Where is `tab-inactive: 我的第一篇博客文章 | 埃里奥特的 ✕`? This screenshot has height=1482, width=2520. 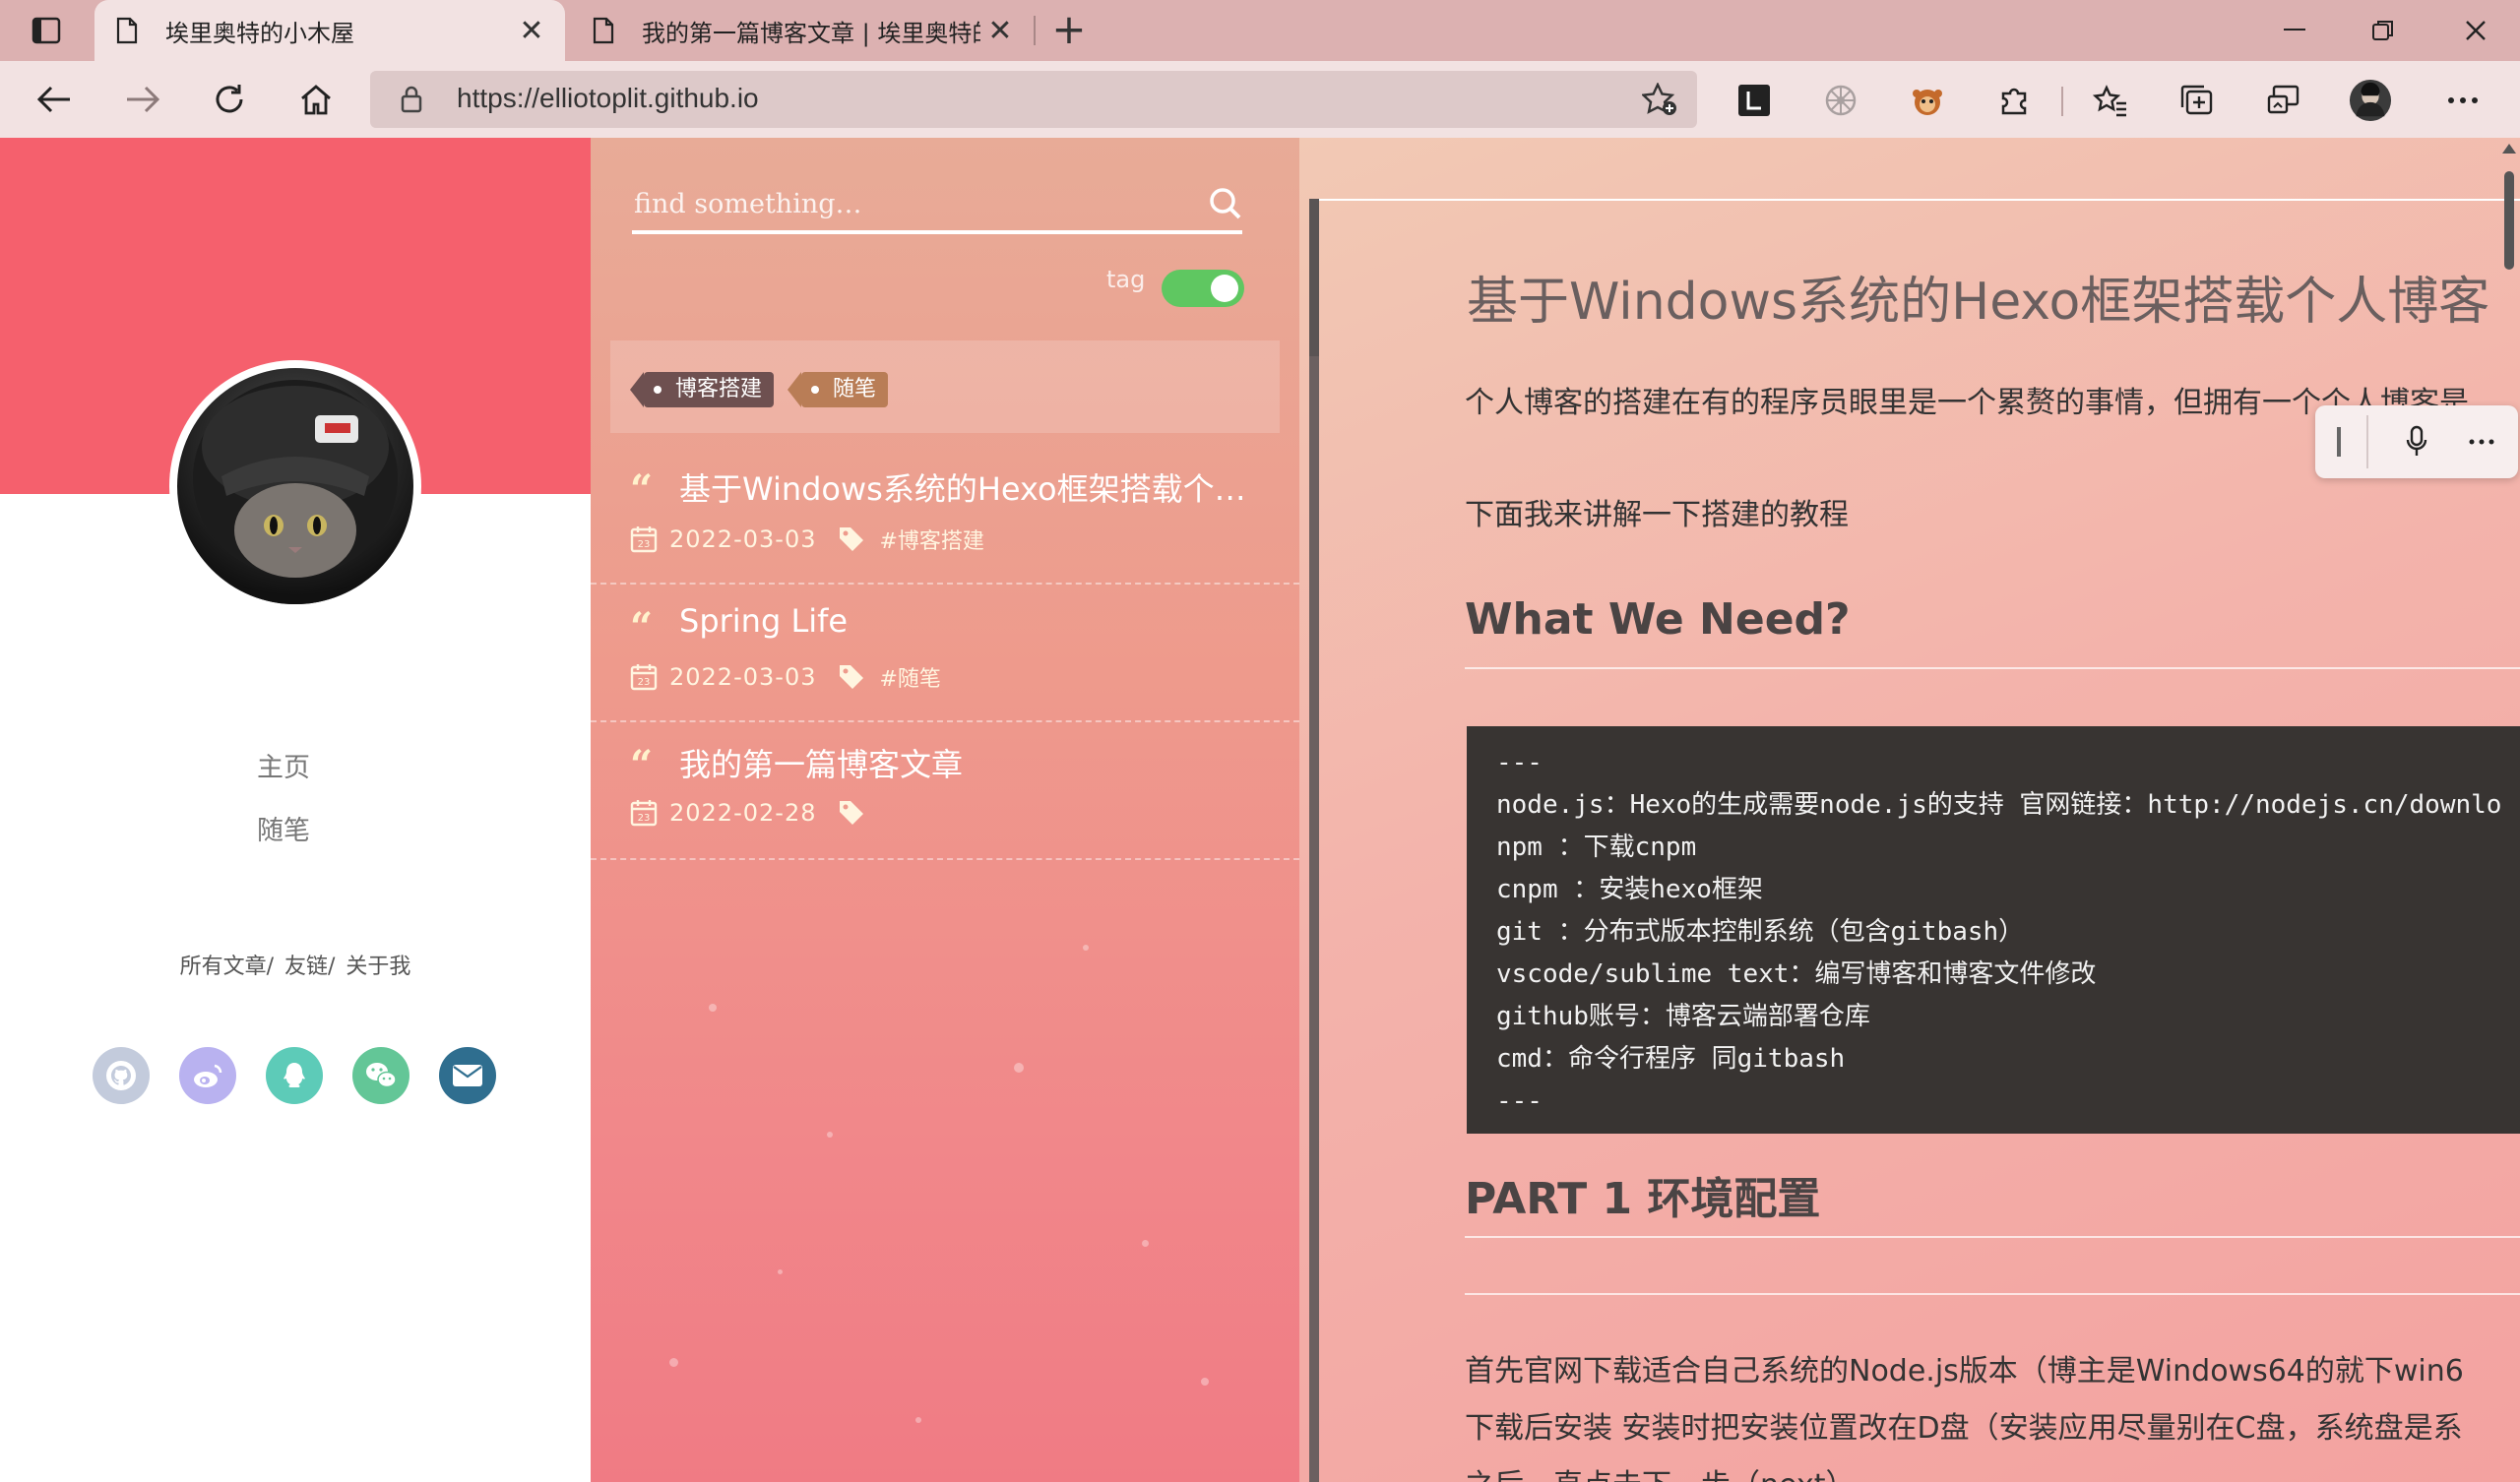 tab-inactive: 我的第一篇博客文章 | 埃里奥特的 ✕ is located at coordinates (802, 30).